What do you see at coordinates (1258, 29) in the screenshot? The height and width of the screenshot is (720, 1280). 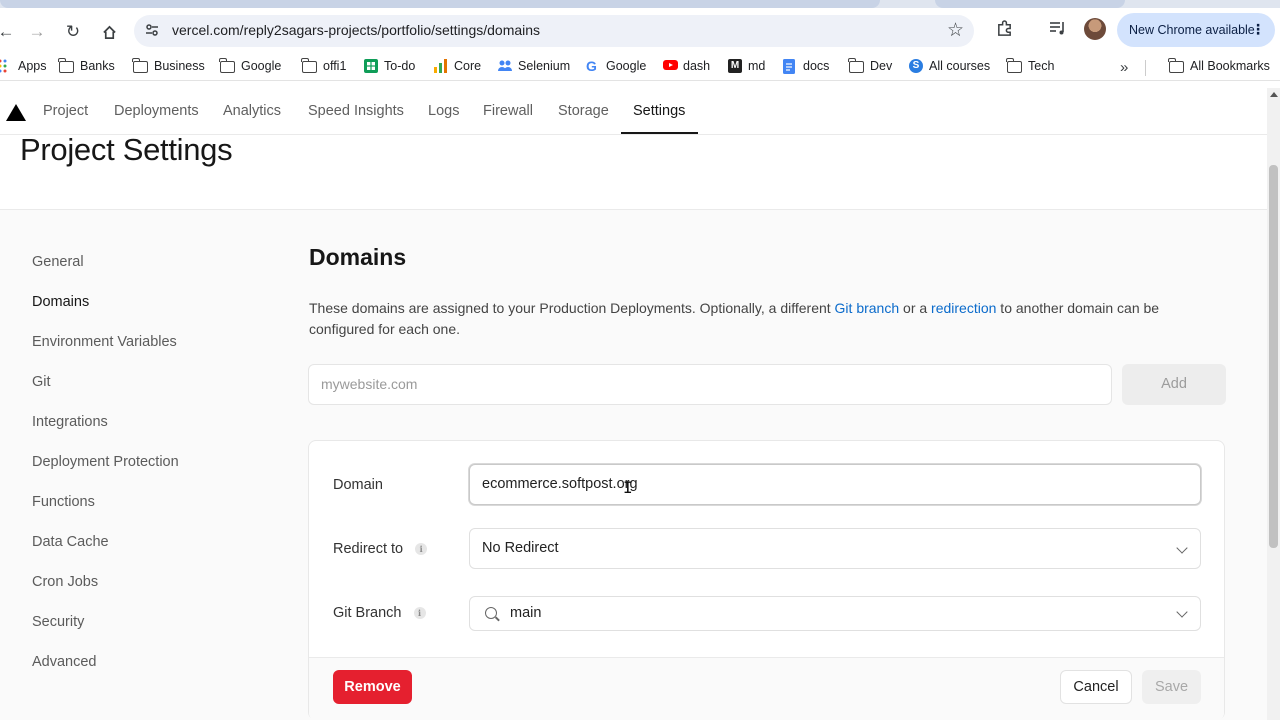 I see `more-menu-icon: ⋮` at bounding box center [1258, 29].